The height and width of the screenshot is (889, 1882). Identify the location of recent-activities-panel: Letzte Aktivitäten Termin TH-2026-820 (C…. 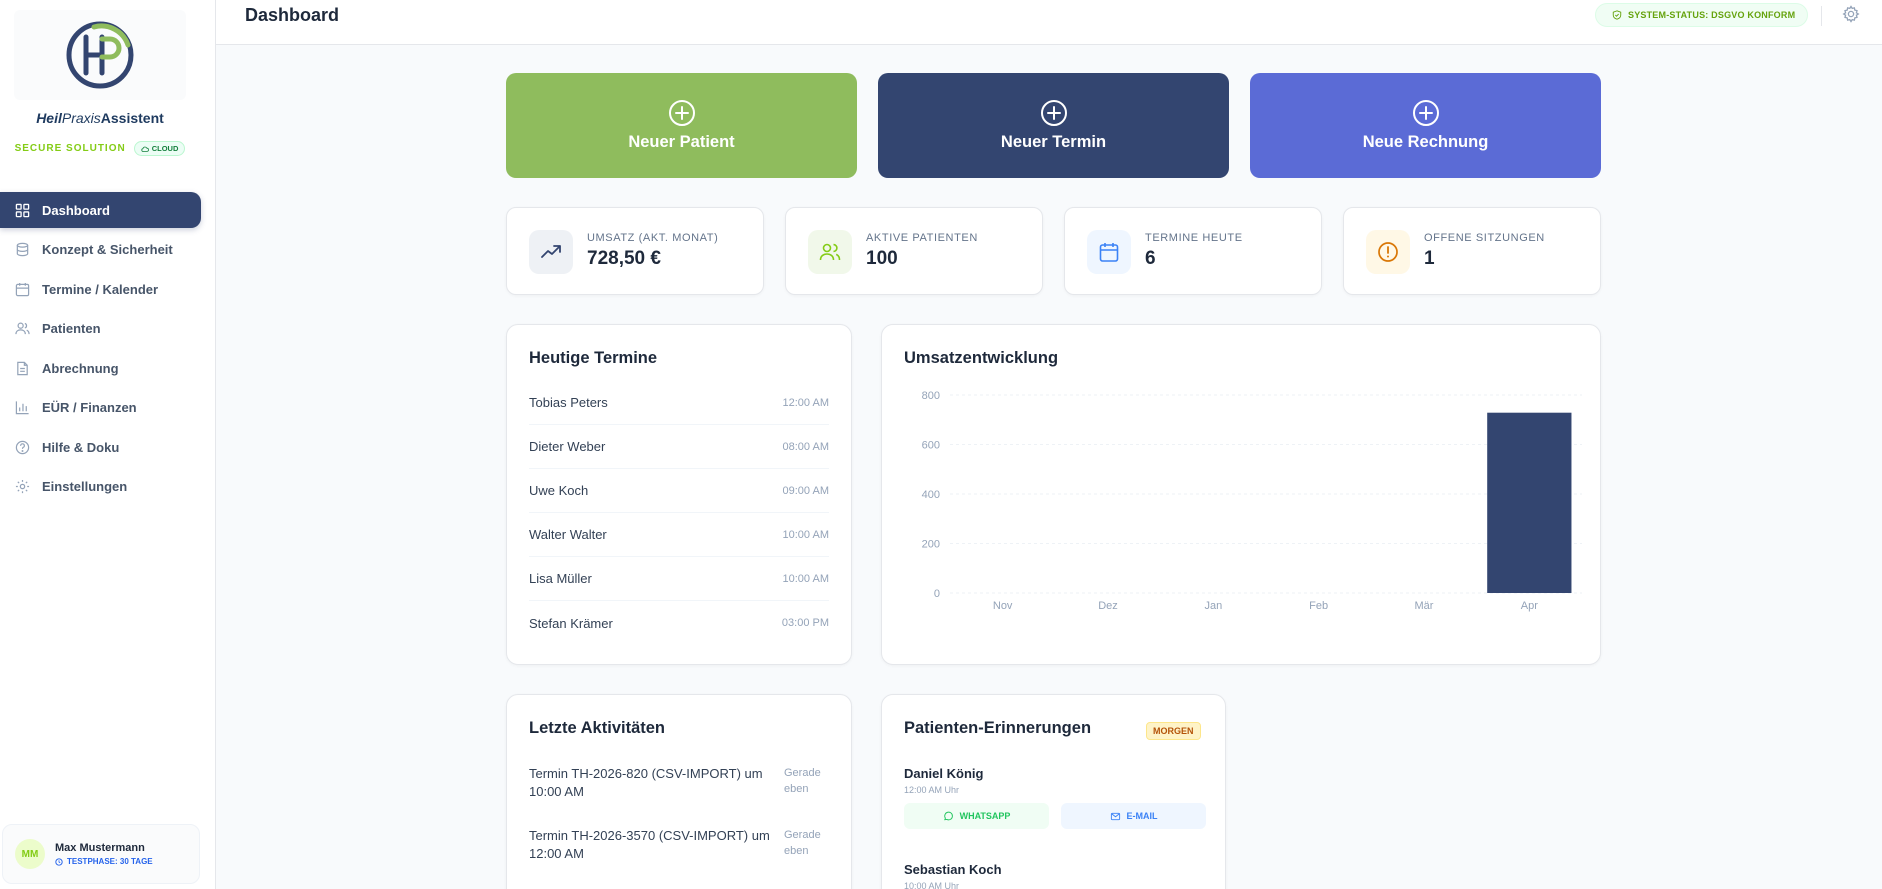
(679, 791).